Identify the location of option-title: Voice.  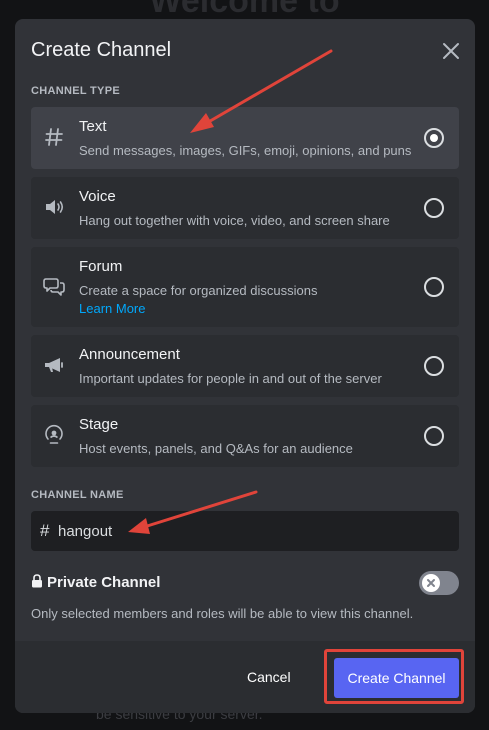
(97, 196).